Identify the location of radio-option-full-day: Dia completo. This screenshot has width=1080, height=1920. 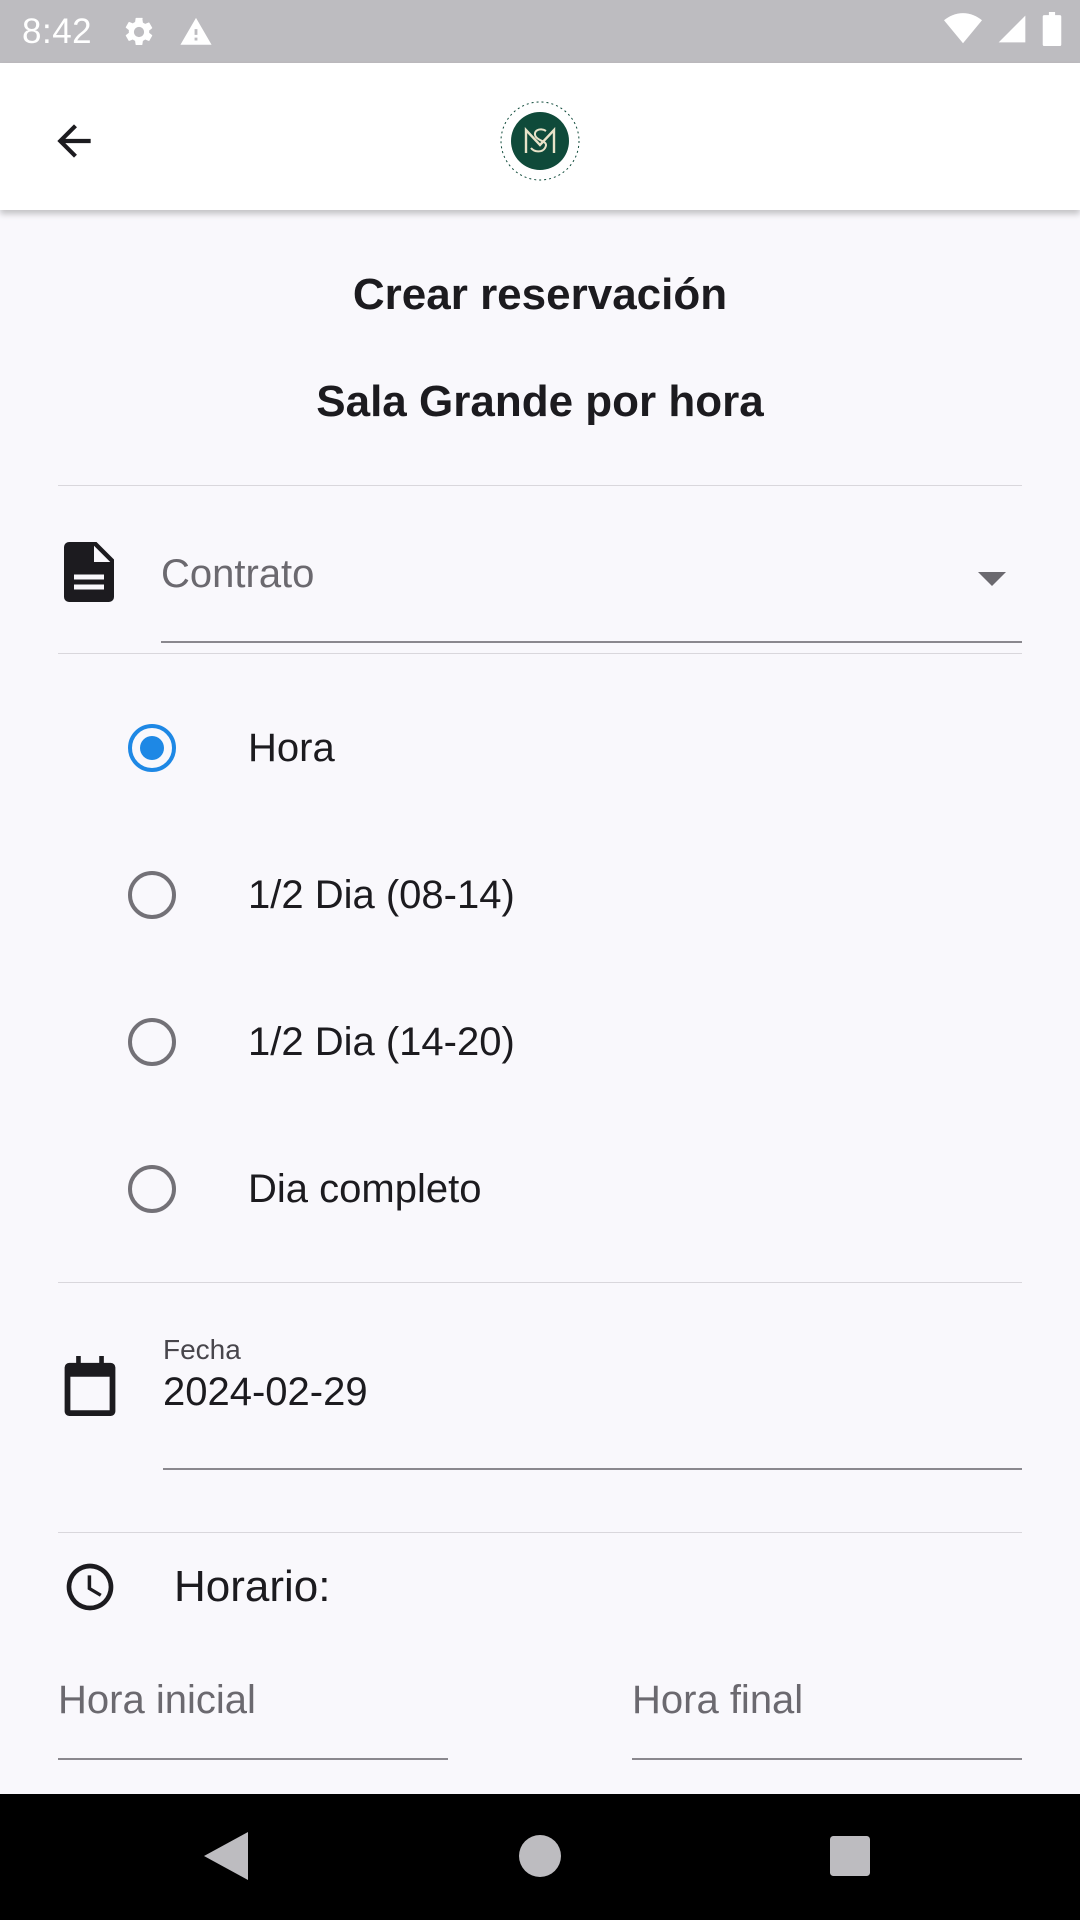
(478, 1189).